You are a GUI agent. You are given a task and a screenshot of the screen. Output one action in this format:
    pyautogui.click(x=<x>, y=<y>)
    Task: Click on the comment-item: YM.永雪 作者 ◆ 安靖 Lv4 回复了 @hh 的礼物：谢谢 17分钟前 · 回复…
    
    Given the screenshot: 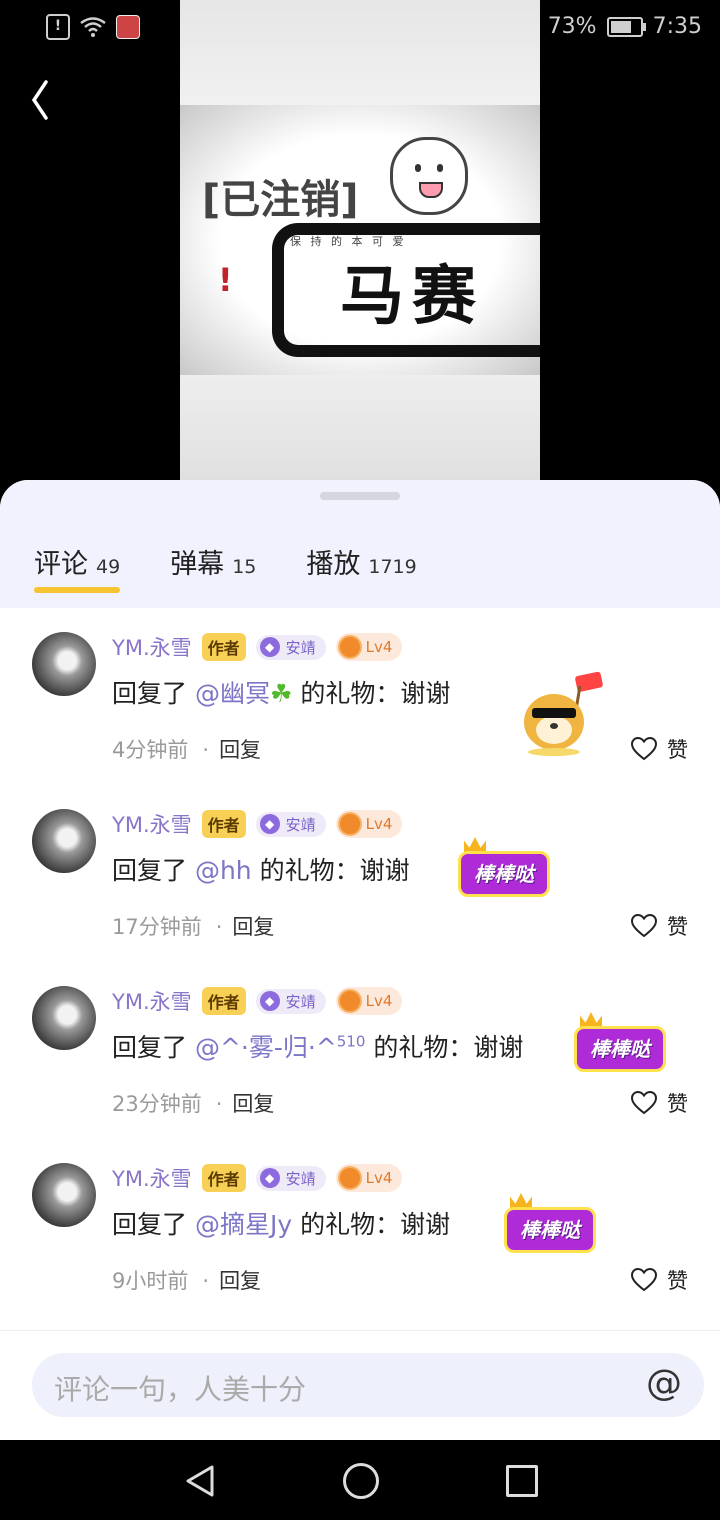 What is the action you would take?
    pyautogui.click(x=360, y=873)
    